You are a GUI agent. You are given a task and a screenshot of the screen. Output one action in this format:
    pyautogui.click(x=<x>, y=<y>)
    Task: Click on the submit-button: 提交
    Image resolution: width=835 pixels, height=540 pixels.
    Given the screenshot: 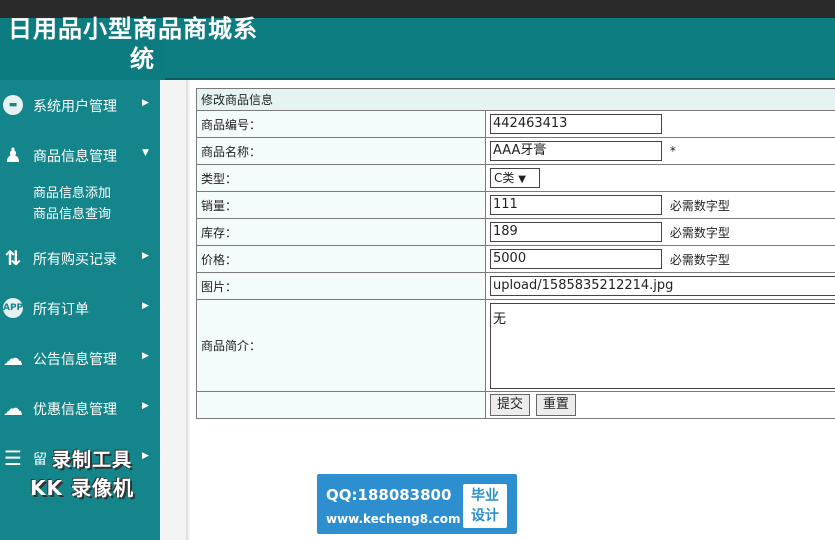 What is the action you would take?
    pyautogui.click(x=510, y=405)
    